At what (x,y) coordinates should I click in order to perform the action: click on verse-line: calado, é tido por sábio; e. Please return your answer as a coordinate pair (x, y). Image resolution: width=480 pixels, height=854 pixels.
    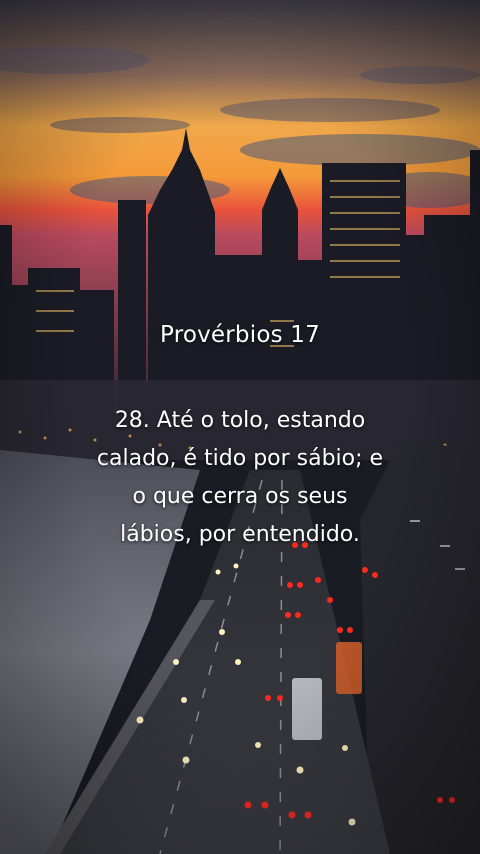
    Looking at the image, I should click on (240, 458).